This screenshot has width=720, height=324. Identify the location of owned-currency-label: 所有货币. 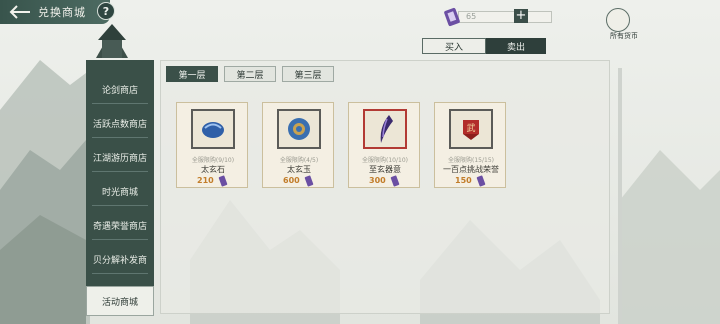
(624, 36).